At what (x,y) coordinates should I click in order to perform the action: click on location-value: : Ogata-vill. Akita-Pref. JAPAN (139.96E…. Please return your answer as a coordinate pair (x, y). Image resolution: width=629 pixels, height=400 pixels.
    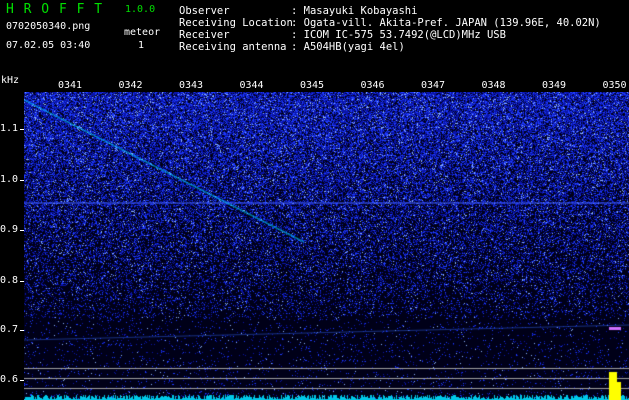
    Looking at the image, I should click on (446, 23).